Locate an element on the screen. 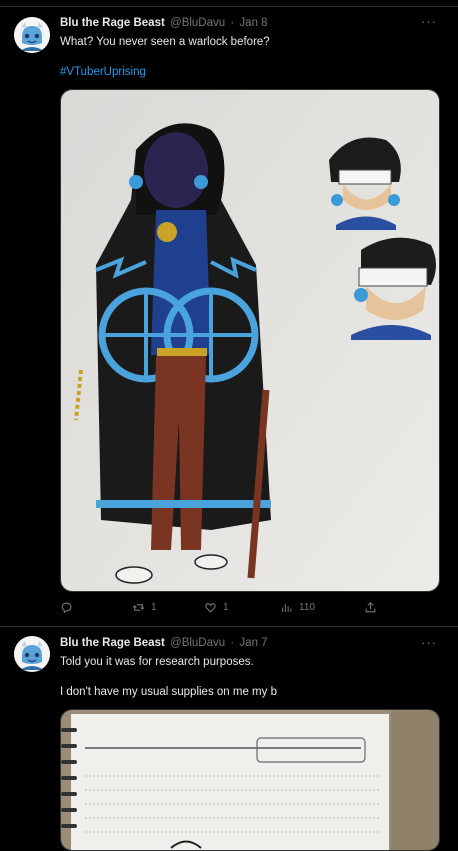 Image resolution: width=458 pixels, height=851 pixels. hashtag-link: #VTuberUprising is located at coordinates (103, 72).